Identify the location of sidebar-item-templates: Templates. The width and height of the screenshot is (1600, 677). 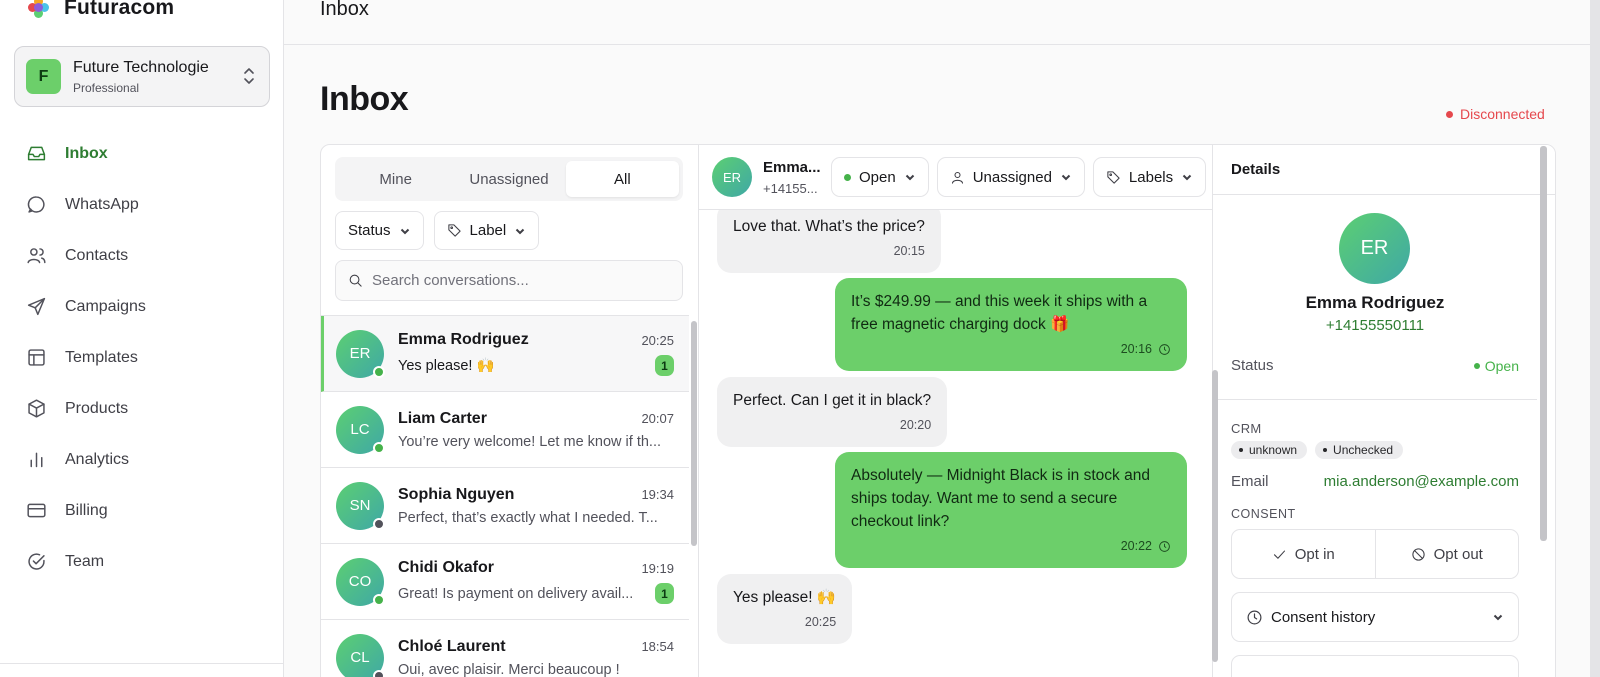
(142, 357).